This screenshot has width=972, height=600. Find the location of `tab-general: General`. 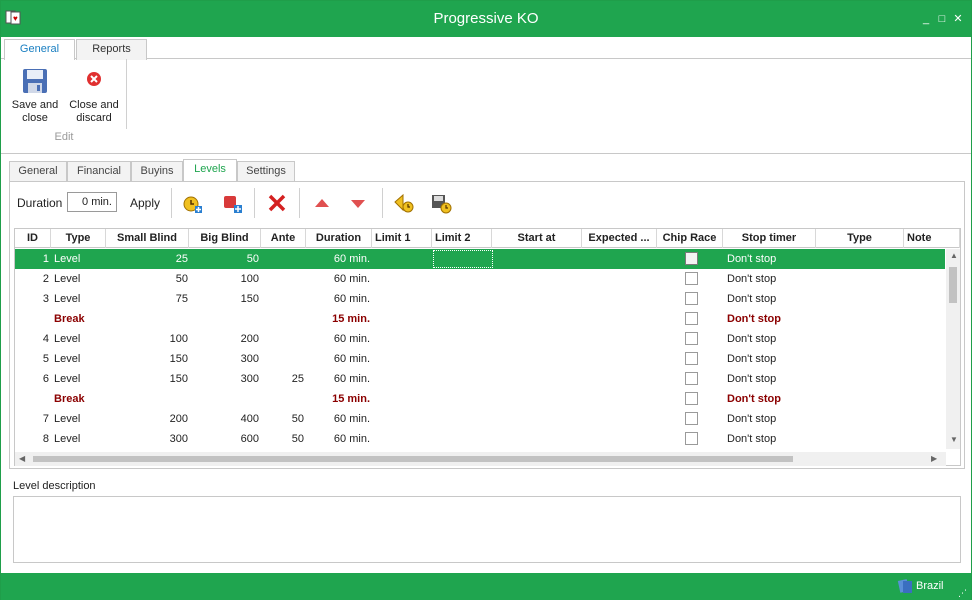

tab-general: General is located at coordinates (38, 171).